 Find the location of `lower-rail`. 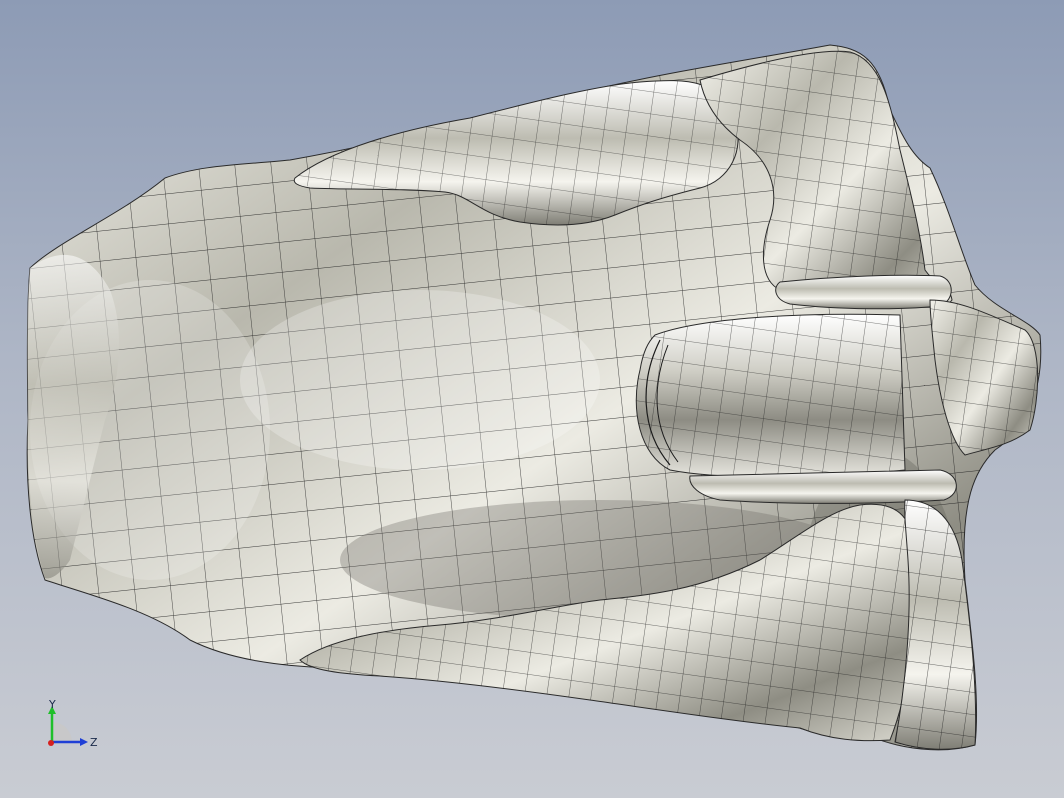

lower-rail is located at coordinates (823, 486).